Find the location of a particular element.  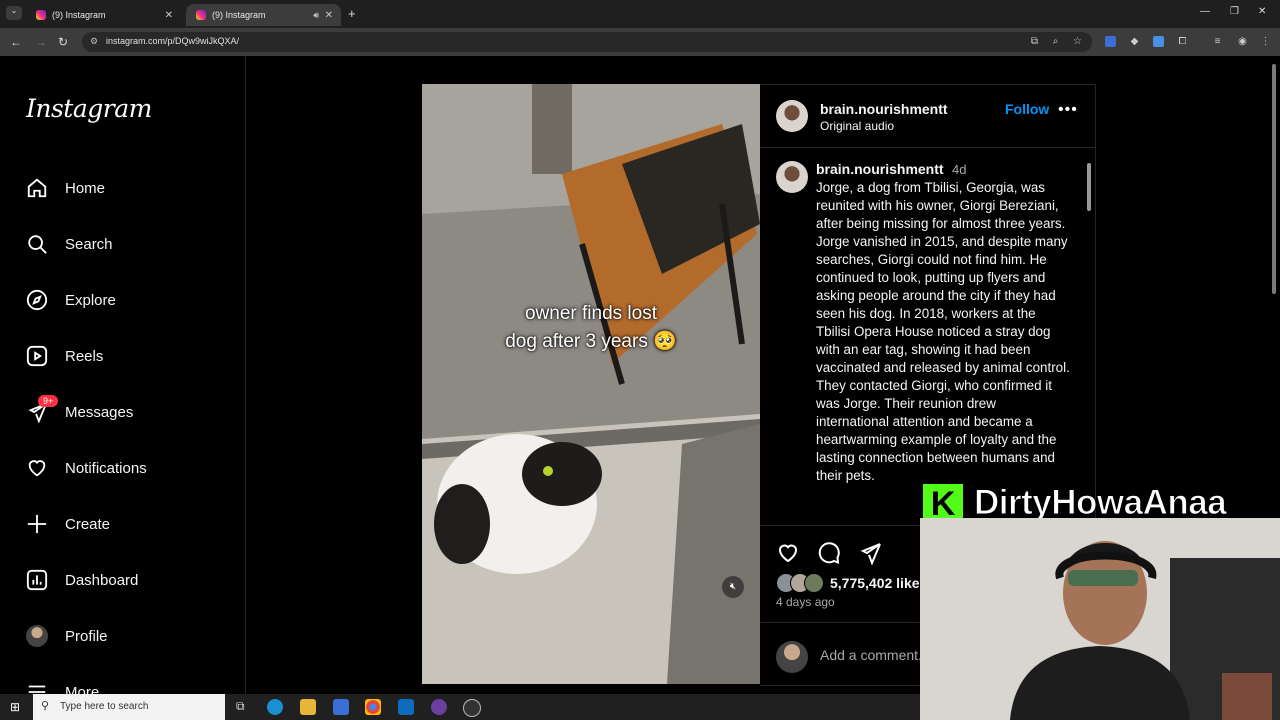

post-actions is located at coordinates (829, 555).